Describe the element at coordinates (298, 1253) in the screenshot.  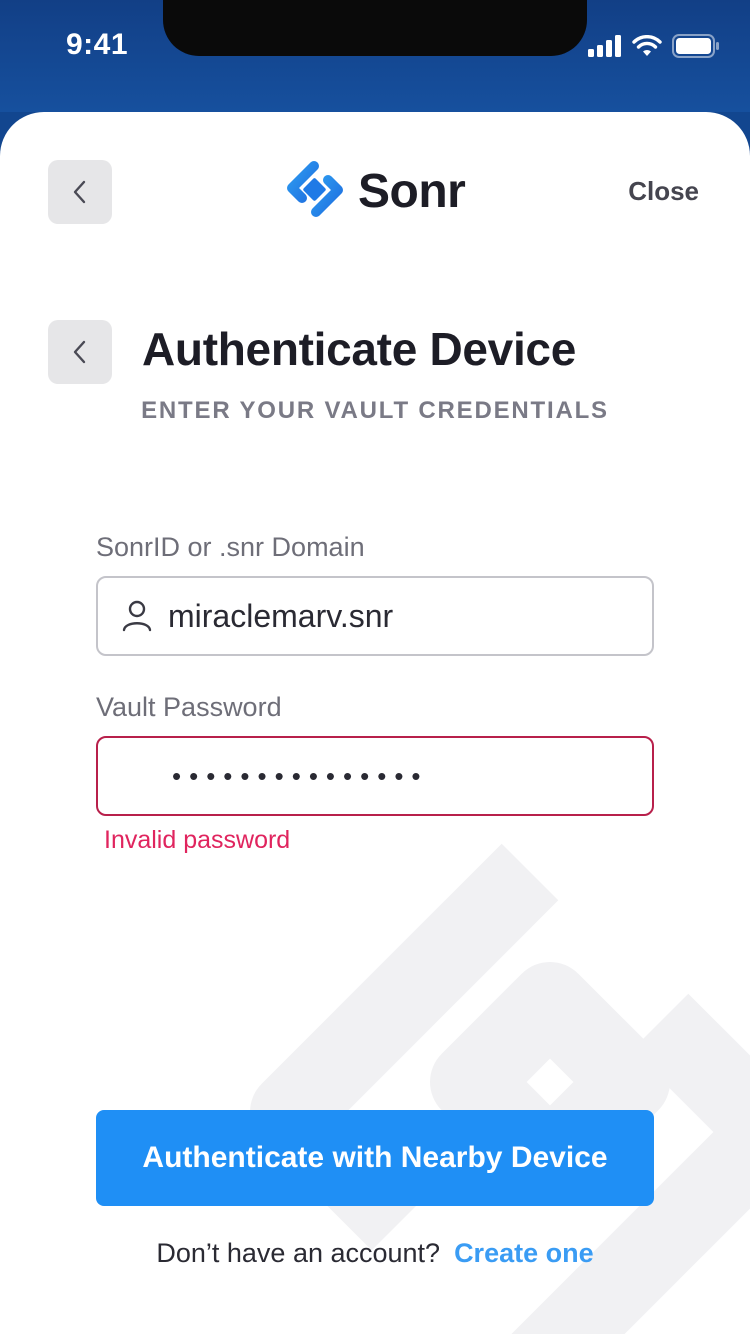
I see `signup-prompt-text: Don’t have an account?` at that location.